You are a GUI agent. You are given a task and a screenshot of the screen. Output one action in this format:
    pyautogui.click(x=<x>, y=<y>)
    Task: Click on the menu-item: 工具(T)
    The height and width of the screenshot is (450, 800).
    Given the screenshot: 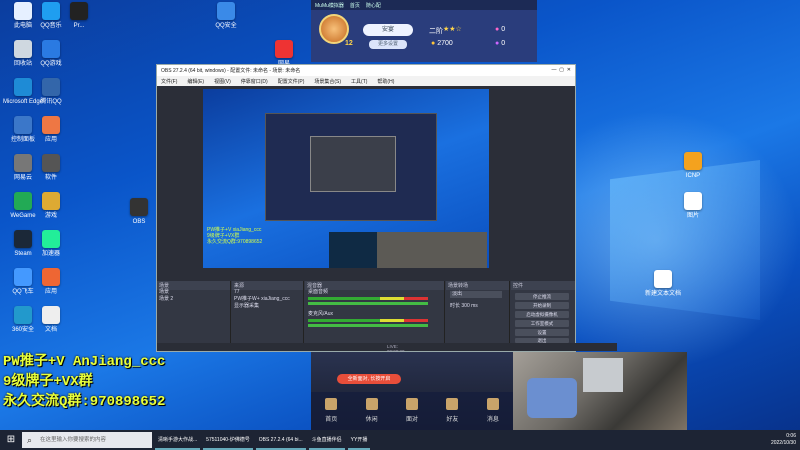 What is the action you would take?
    pyautogui.click(x=359, y=81)
    